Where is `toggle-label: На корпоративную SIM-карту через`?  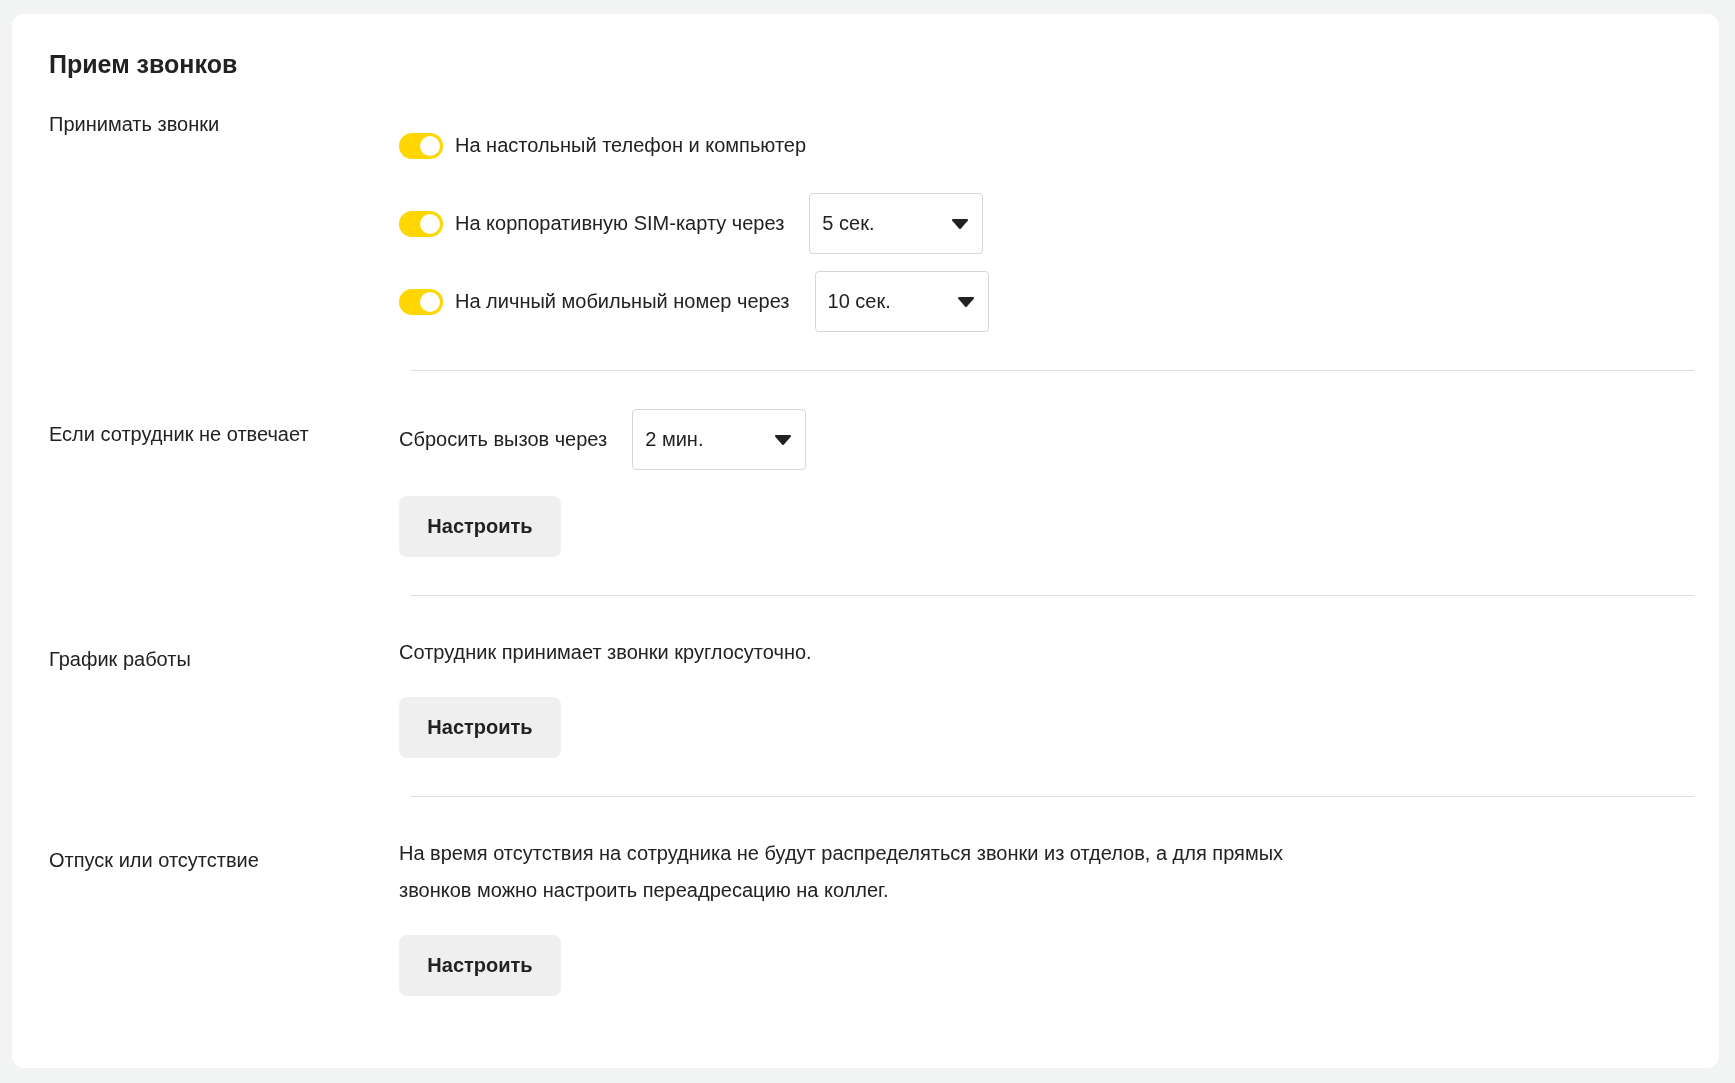
toggle-label: На корпоративную SIM-карту через is located at coordinates (620, 223).